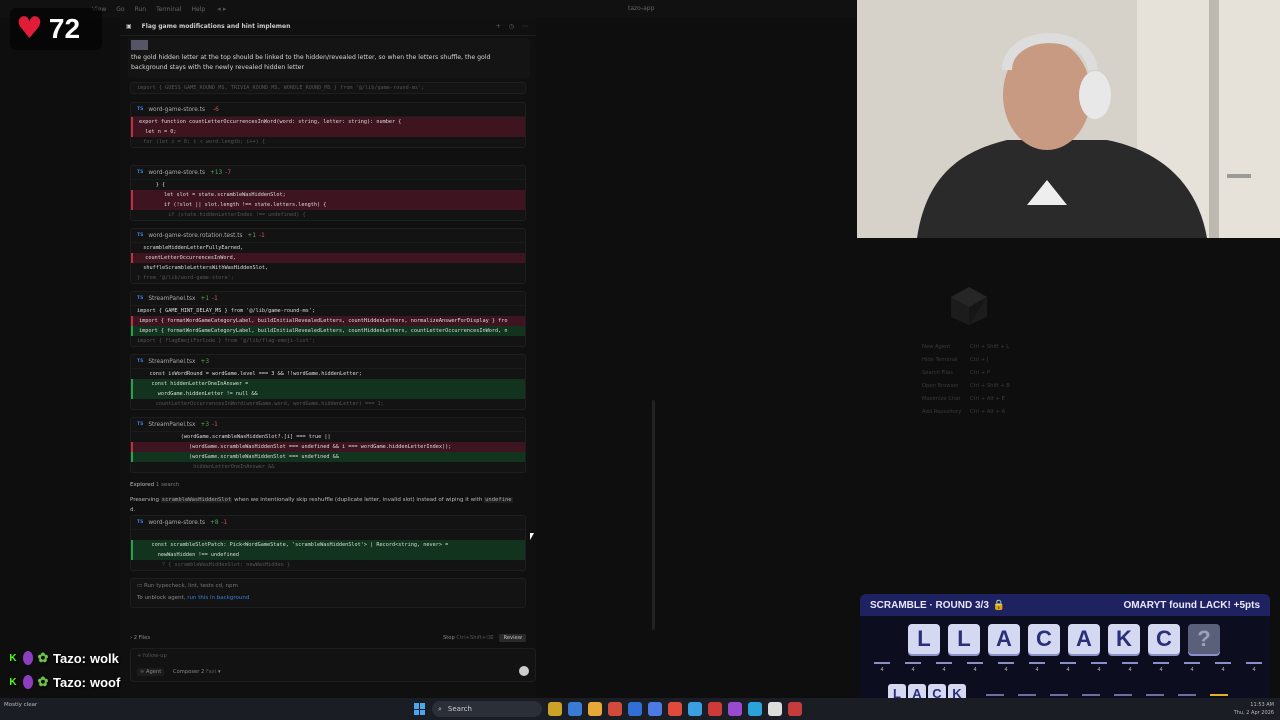 Image resolution: width=1280 pixels, height=720 pixels. I want to click on diff-file-header: TS StreamPanel.tsx +1 -1, so click(328, 299).